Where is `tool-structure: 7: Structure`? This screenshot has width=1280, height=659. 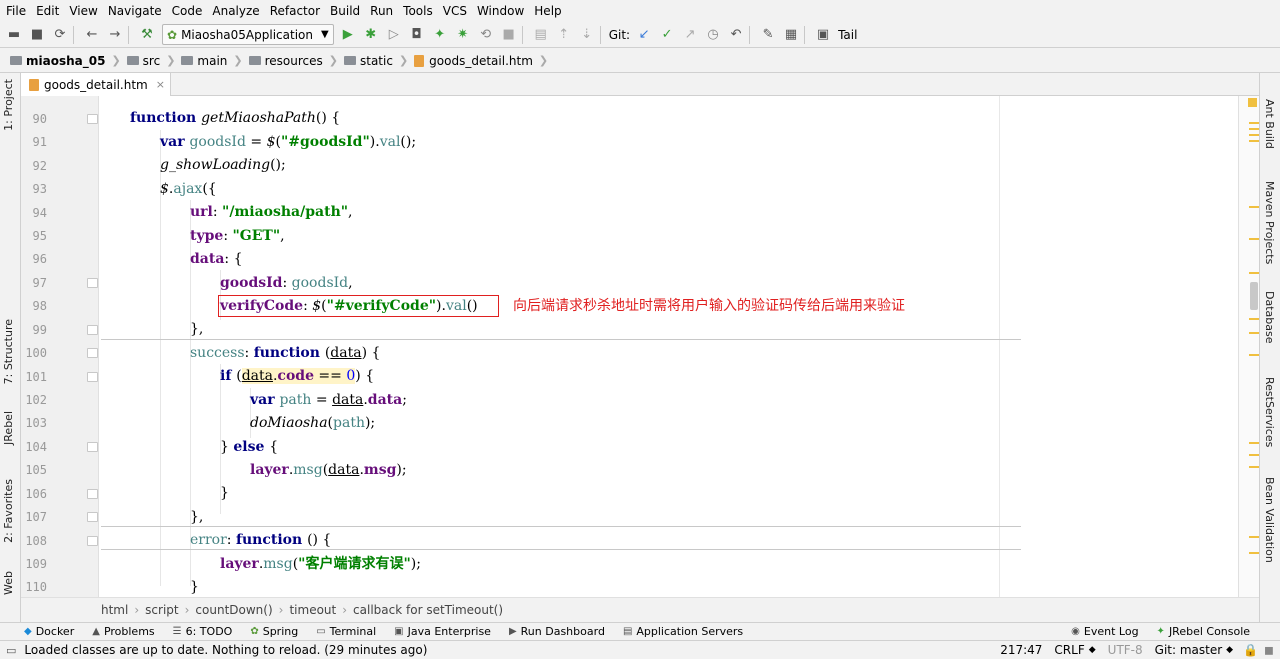 tool-structure: 7: Structure is located at coordinates (8, 351).